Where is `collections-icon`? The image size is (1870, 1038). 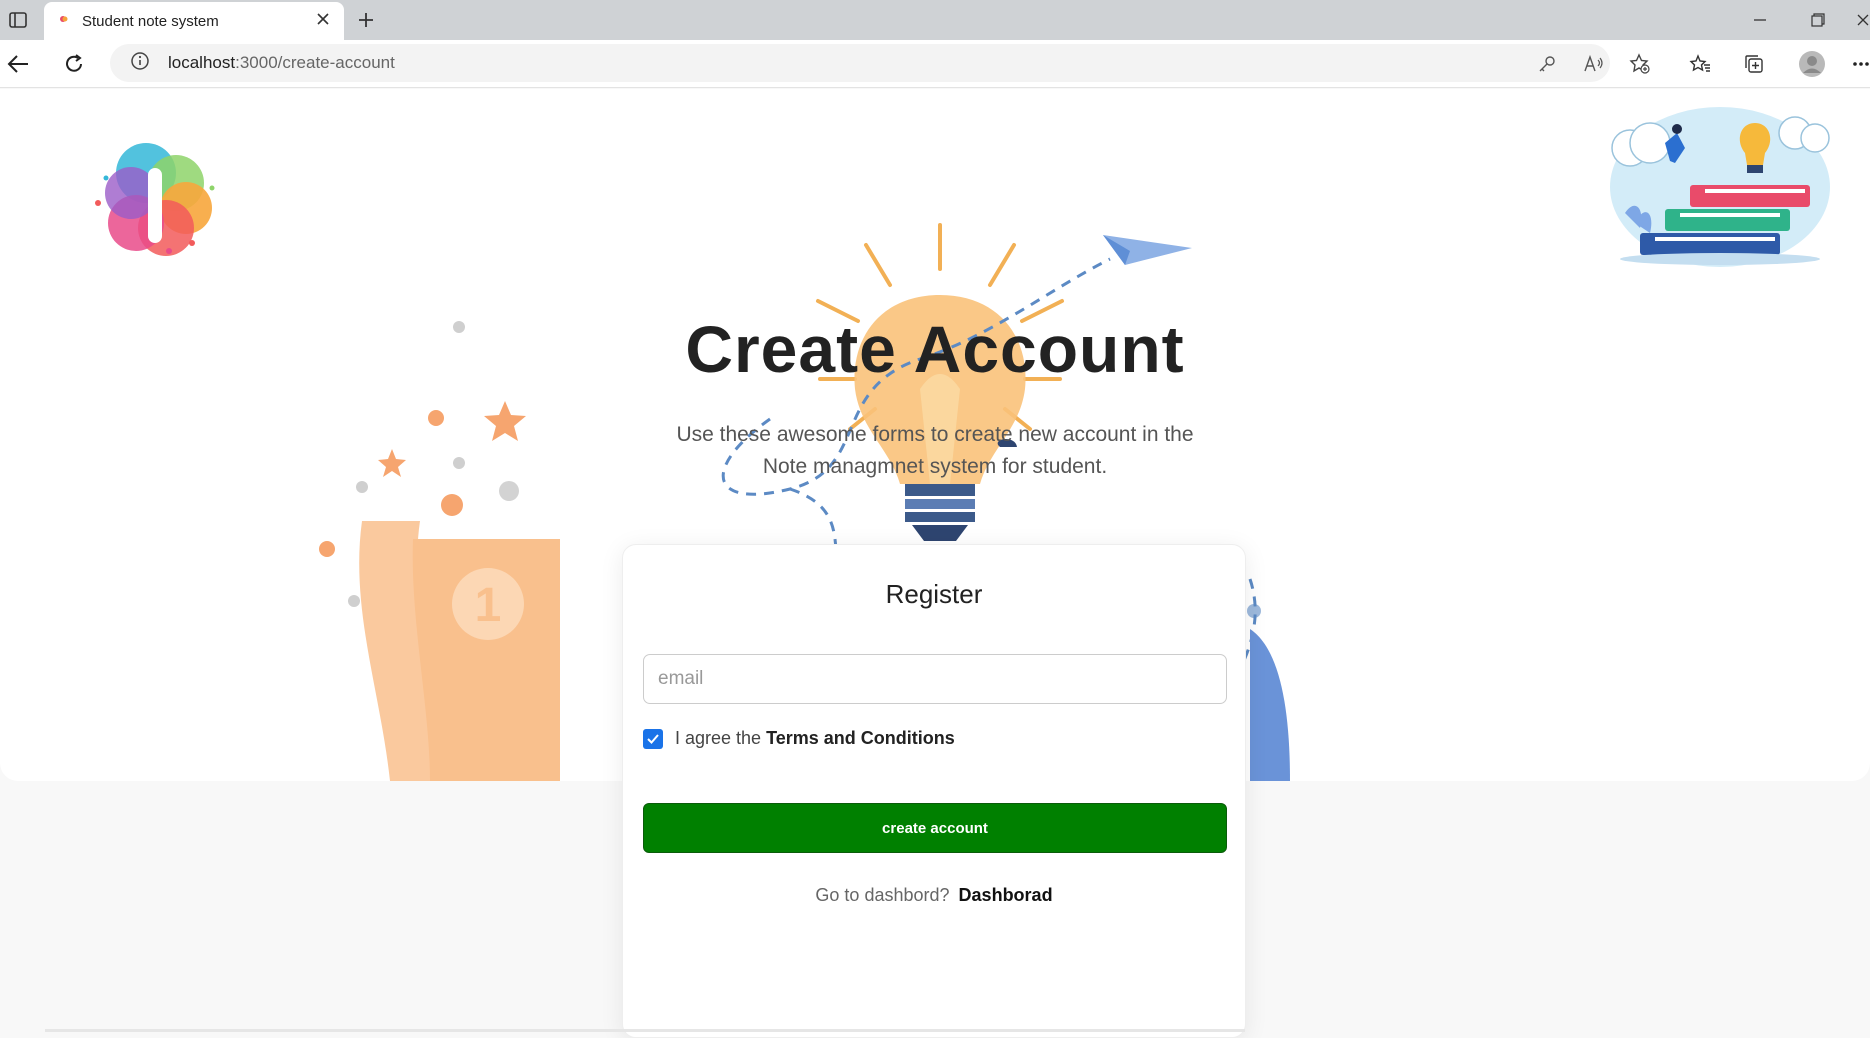 collections-icon is located at coordinates (1754, 64).